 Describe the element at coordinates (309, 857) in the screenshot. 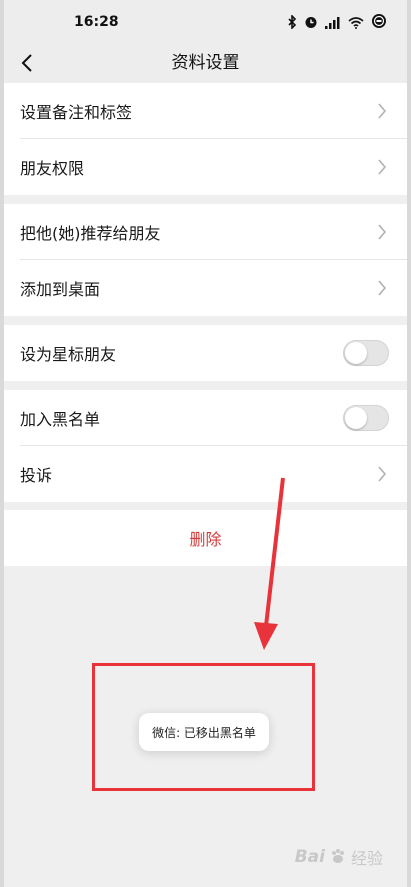

I see `watermark-brand: Bai` at that location.